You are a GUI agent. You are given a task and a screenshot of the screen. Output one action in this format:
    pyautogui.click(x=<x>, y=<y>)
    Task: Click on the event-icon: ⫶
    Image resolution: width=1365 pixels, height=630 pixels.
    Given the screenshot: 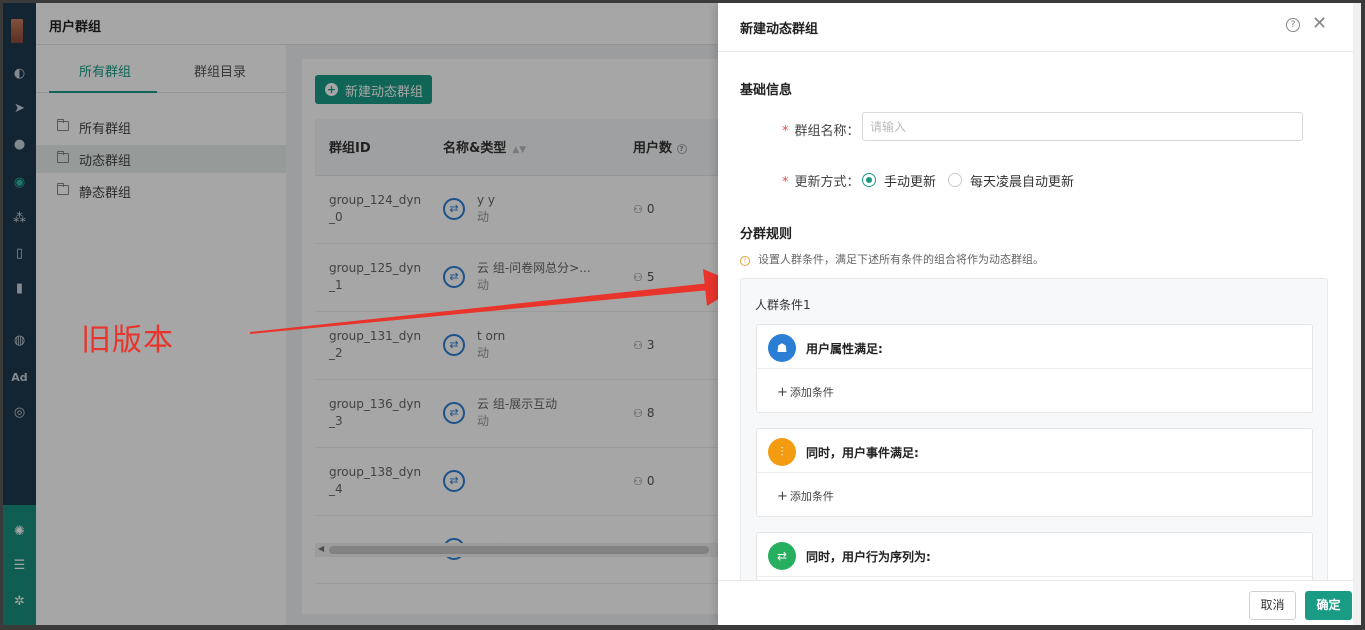 What is the action you would take?
    pyautogui.click(x=782, y=452)
    